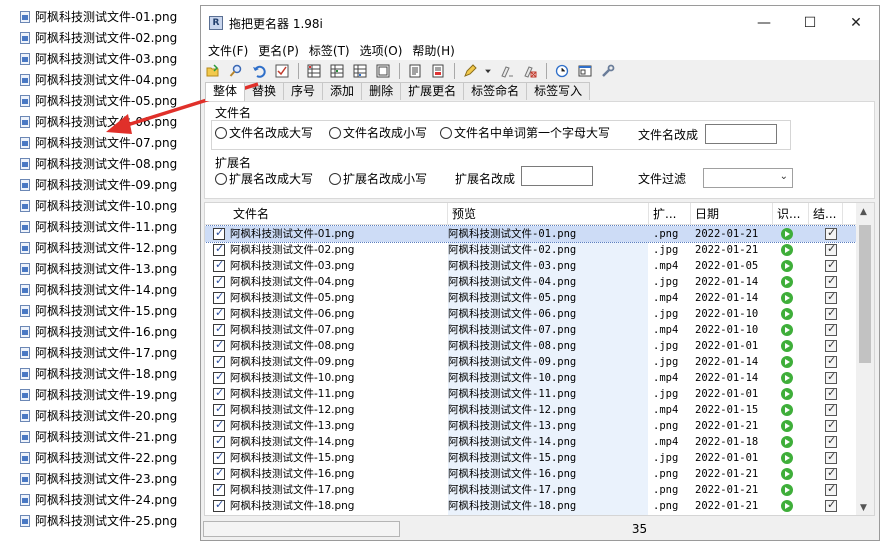 This screenshot has width=884, height=545. Describe the element at coordinates (110, 436) in the screenshot. I see `desktop-file-item: 阿枫科技测试文件-21.png` at that location.